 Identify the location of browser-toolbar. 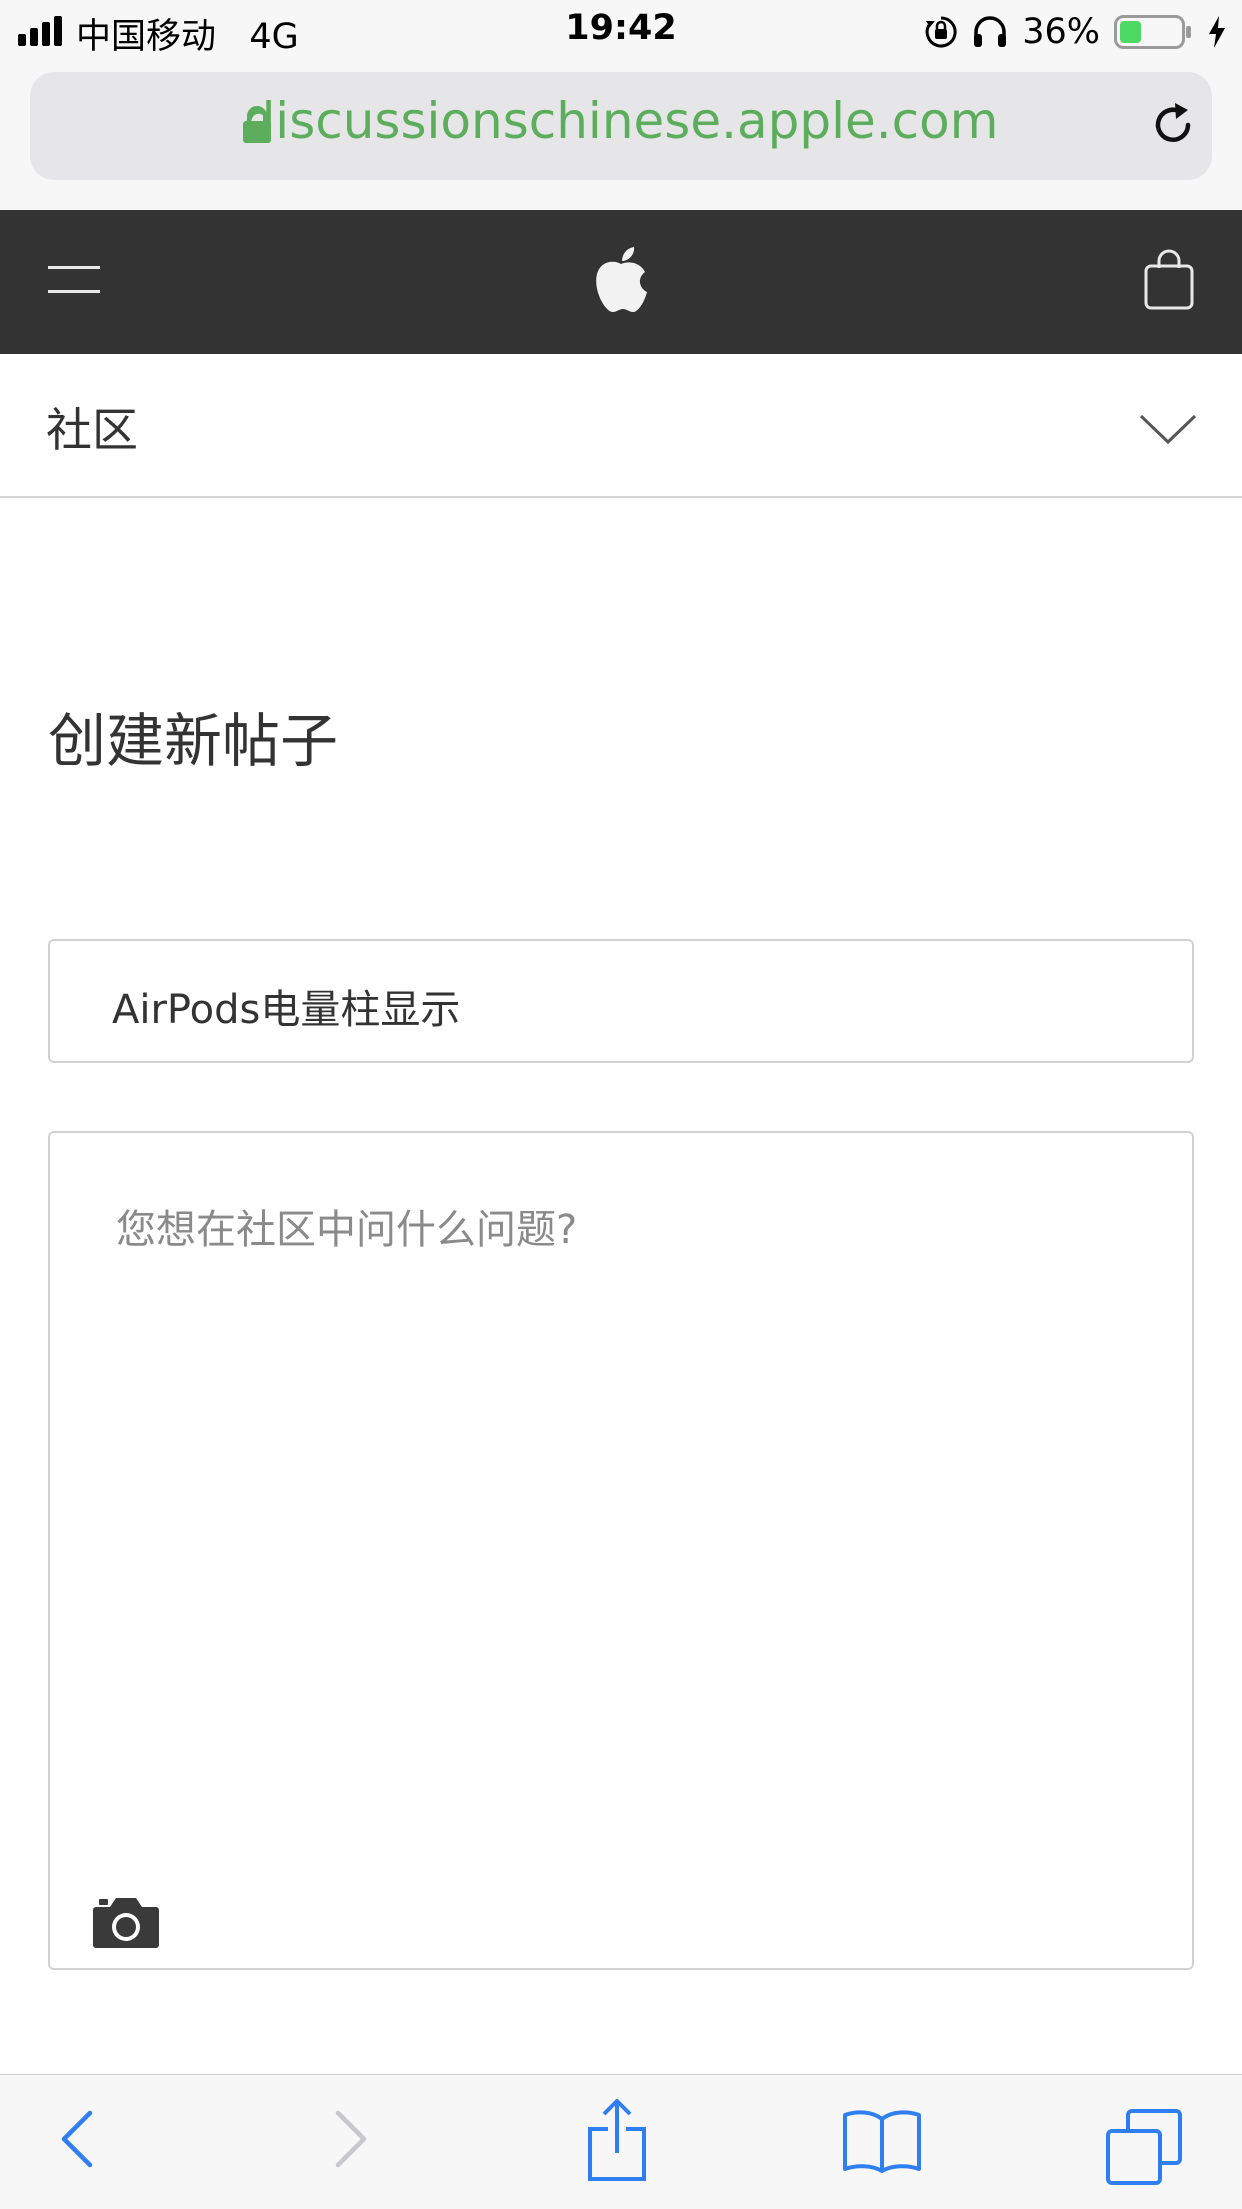
(621, 2141).